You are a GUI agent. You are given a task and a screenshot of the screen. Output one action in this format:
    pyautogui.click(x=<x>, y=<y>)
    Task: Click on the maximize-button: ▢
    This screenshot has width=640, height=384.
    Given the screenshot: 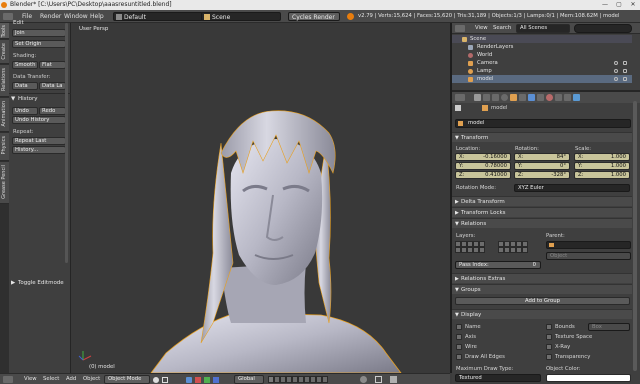 What is the action you would take?
    pyautogui.click(x=619, y=5)
    